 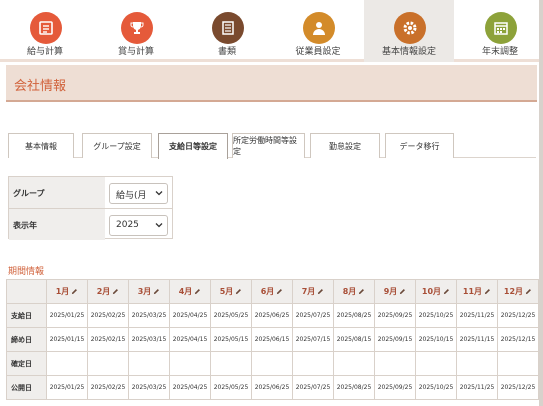 I want to click on nav-label: 年末調整, so click(x=499, y=52).